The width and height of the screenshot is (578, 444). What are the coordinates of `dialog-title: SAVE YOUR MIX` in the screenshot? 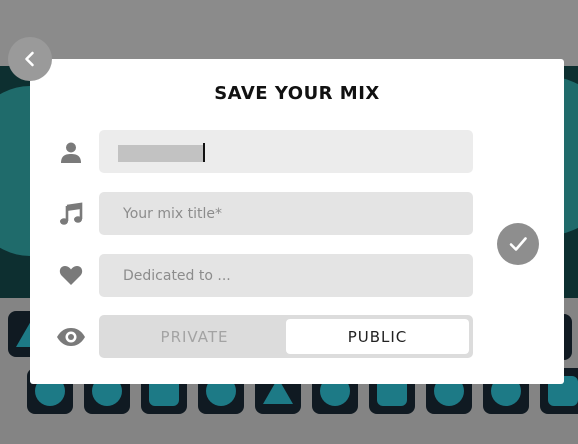 It's located at (297, 93).